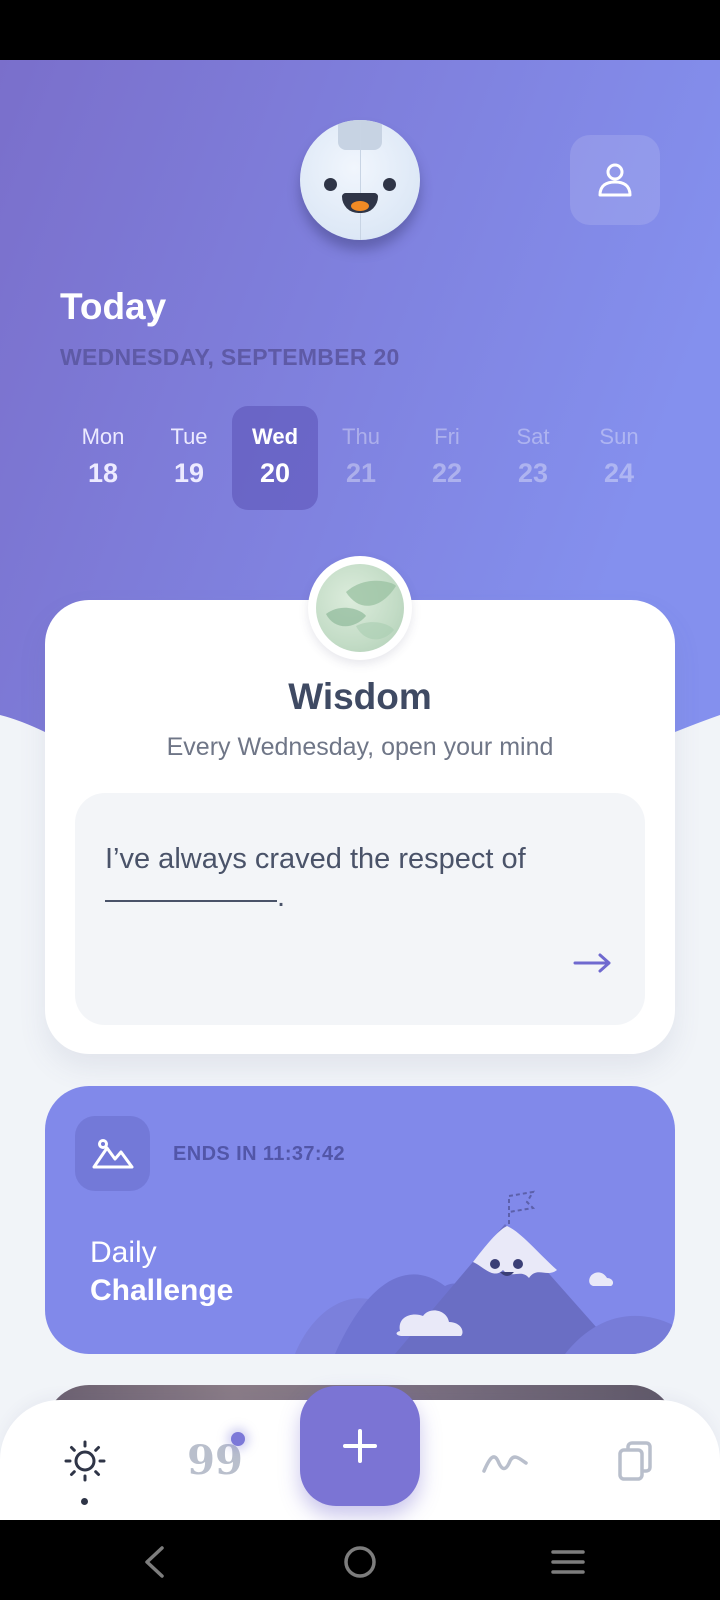 This screenshot has height=1600, width=720. What do you see at coordinates (447, 473) in the screenshot?
I see `day-number: 22` at bounding box center [447, 473].